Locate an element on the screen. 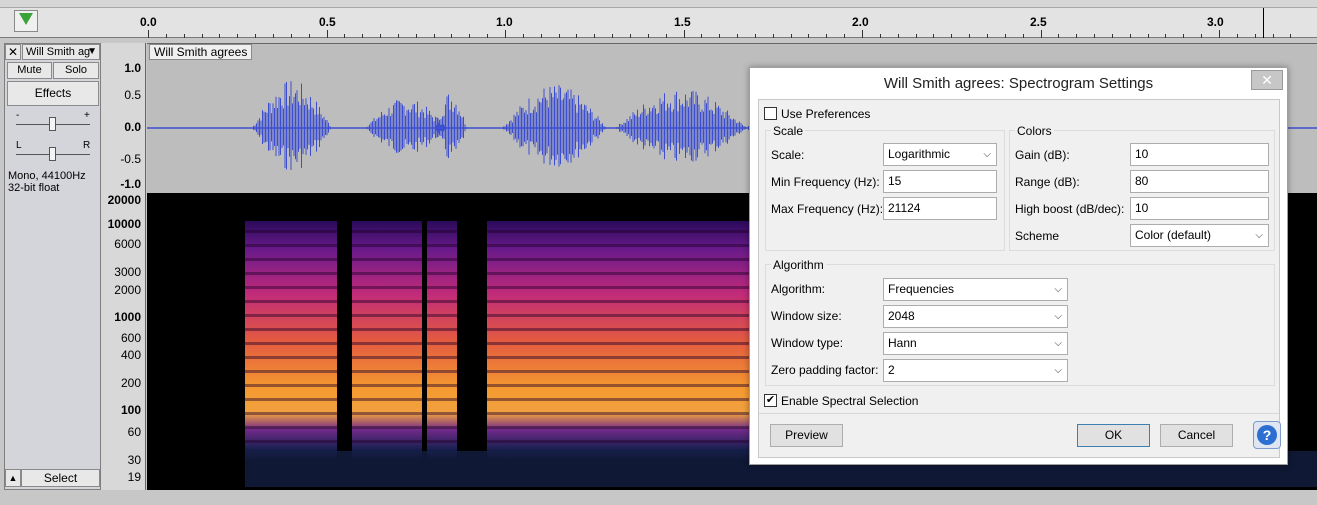 This screenshot has width=1317, height=505. gain-label: Gain (dB): is located at coordinates (1042, 155).